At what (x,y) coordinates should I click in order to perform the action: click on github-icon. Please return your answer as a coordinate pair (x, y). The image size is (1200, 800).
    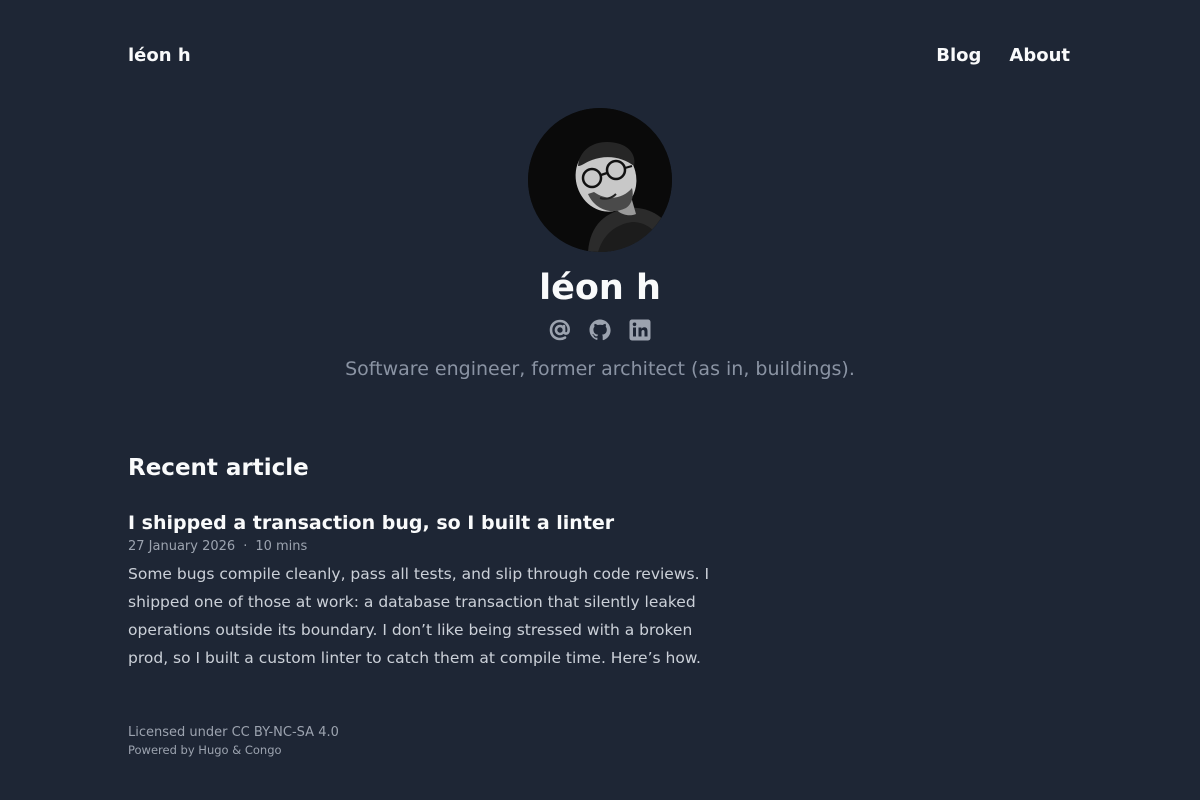
    Looking at the image, I should click on (600, 330).